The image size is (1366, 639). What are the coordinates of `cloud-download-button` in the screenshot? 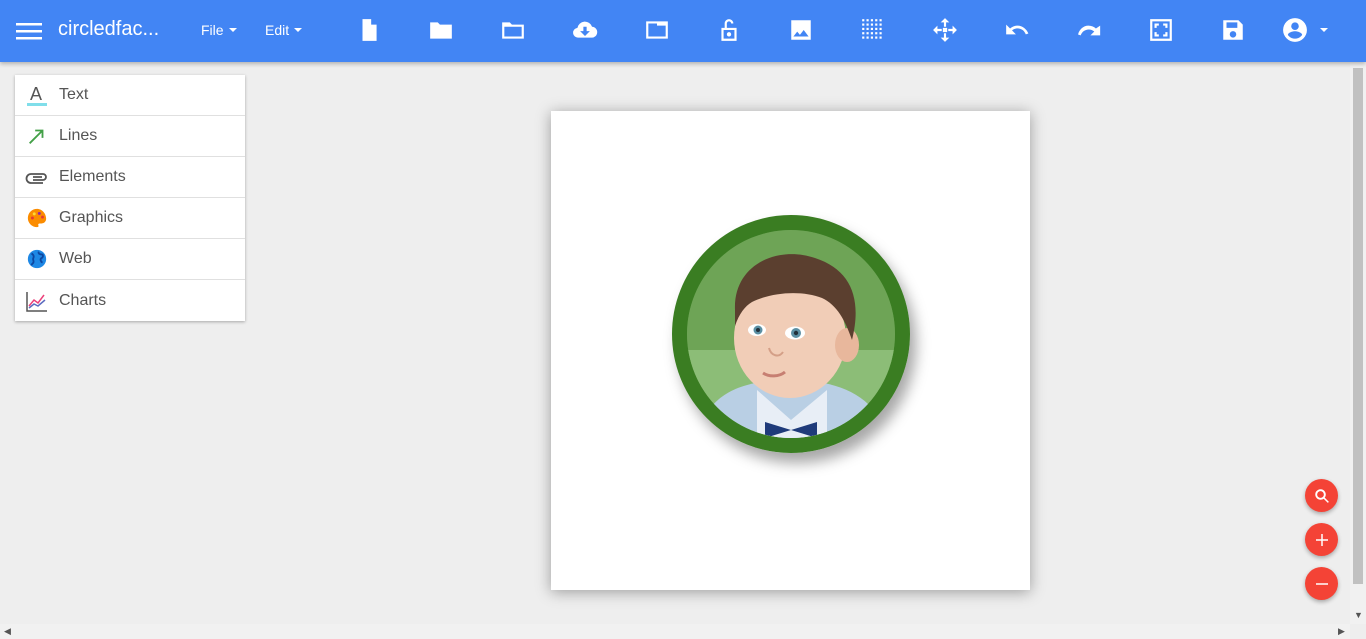 It's located at (585, 30).